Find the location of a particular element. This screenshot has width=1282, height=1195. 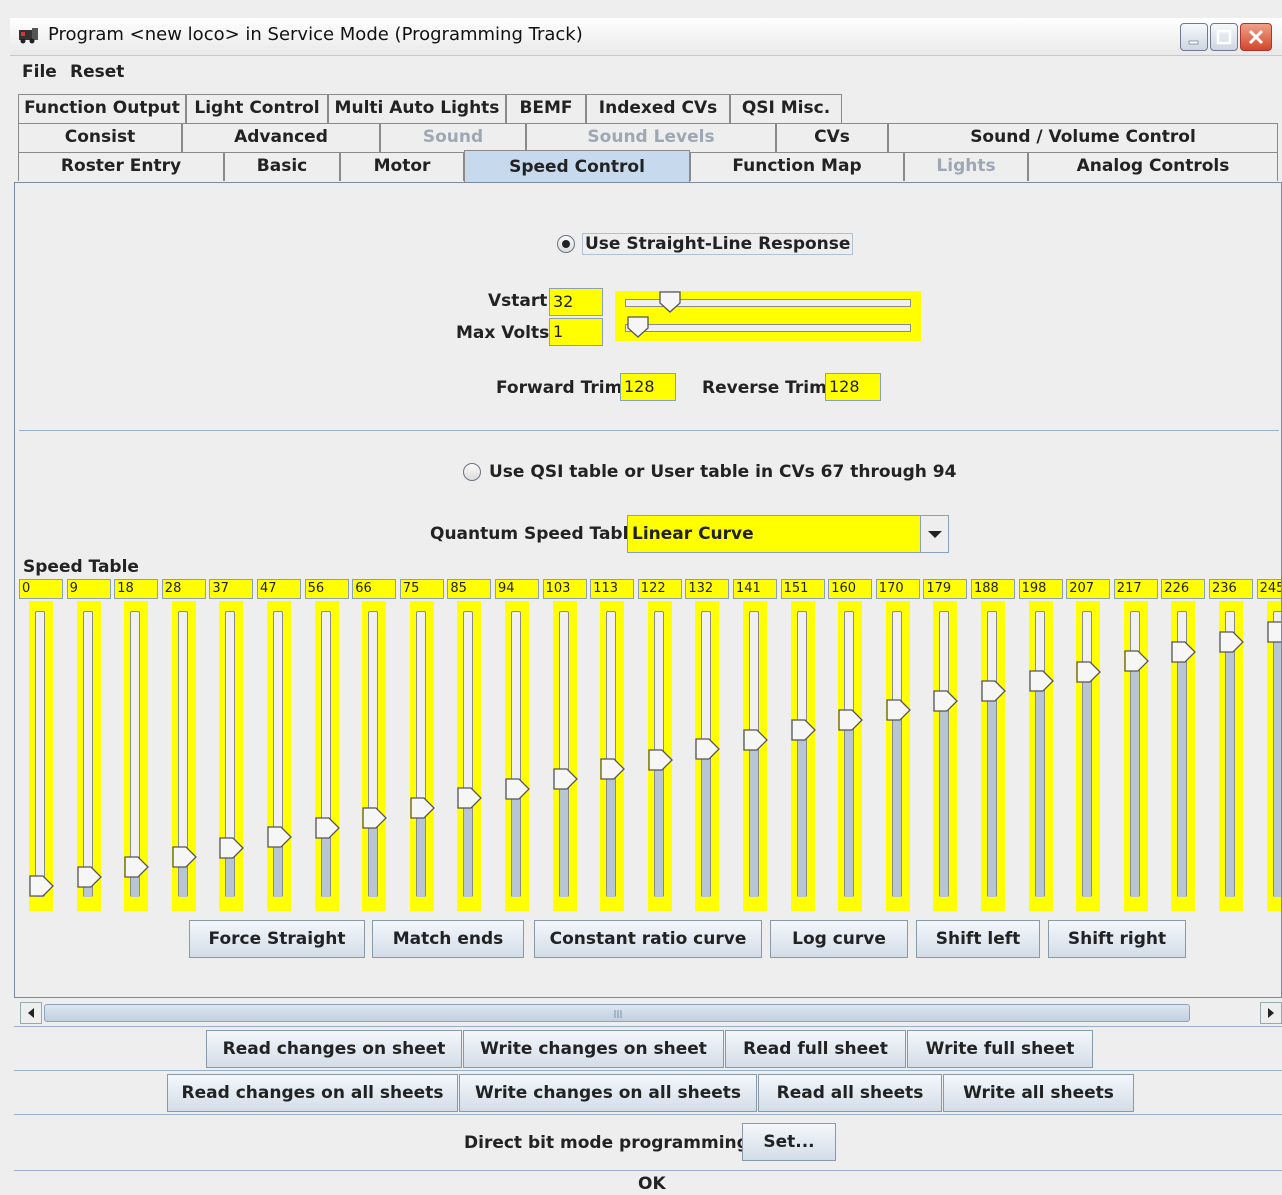

tab-speed-control: Speed Control is located at coordinates (577, 166).